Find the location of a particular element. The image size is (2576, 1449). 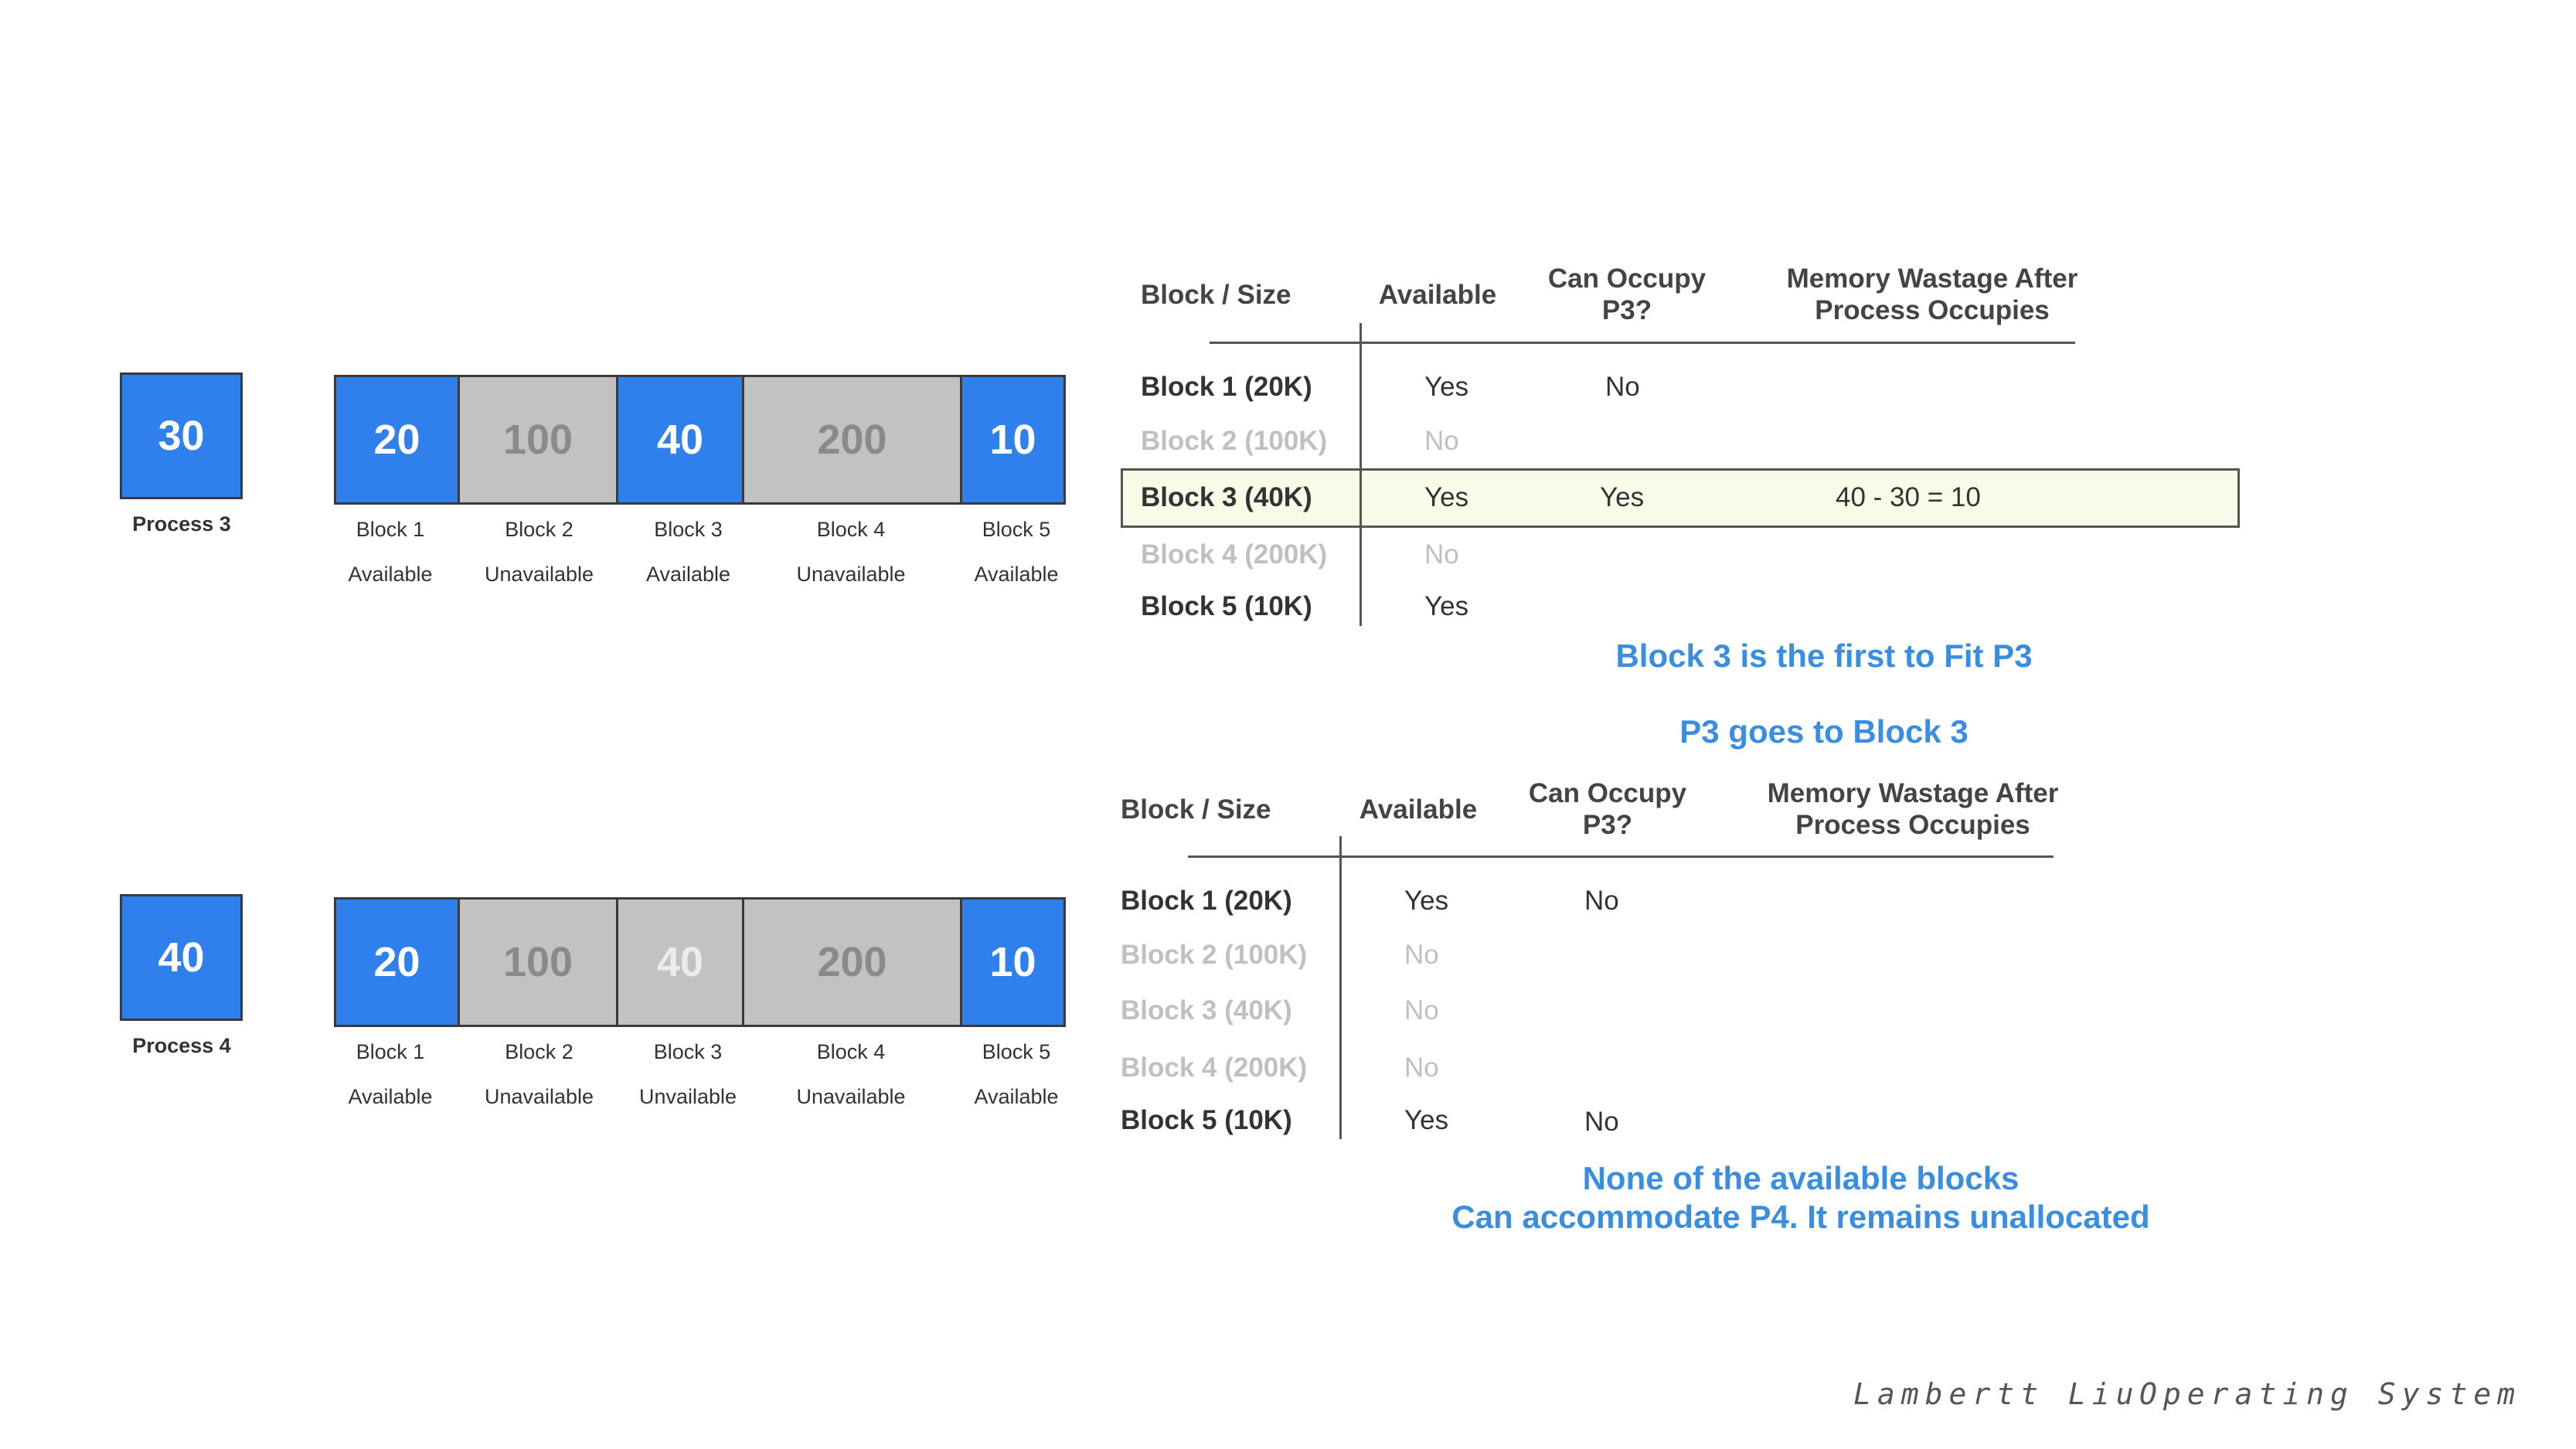

top-header-block-size: Block / Size is located at coordinates (1216, 295).